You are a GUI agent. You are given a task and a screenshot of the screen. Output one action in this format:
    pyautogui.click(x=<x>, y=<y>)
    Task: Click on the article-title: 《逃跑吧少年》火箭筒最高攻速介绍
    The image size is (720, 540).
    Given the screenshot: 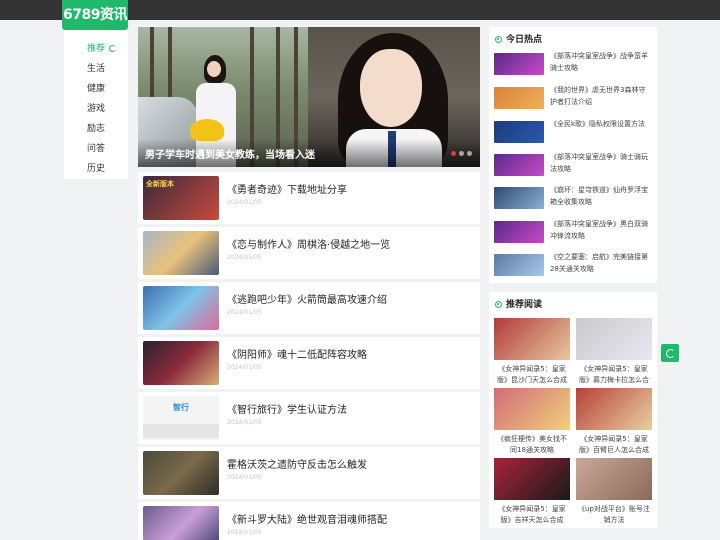 What is the action you would take?
    pyautogui.click(x=307, y=298)
    